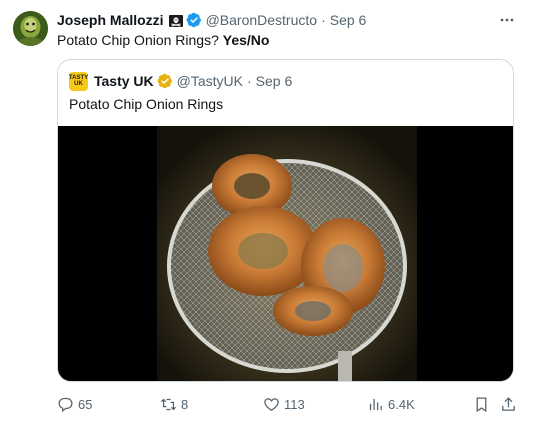 The width and height of the screenshot is (540, 426). I want to click on tweet-date: Sep 6, so click(348, 20).